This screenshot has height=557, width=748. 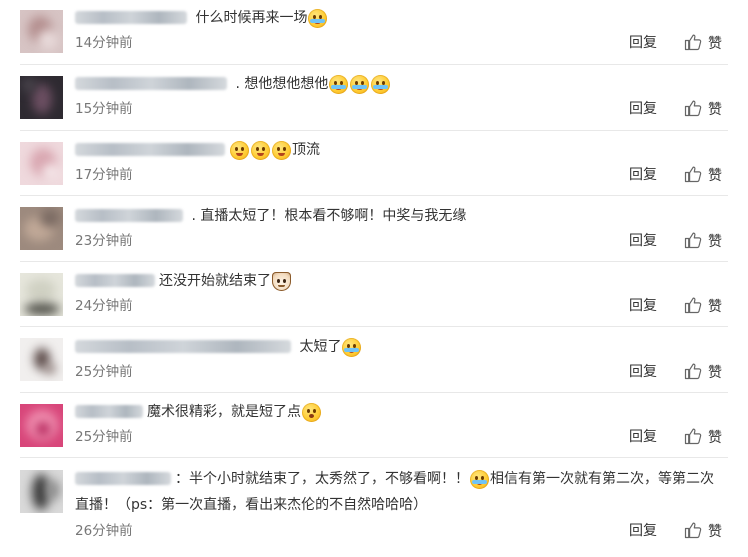 I want to click on comment-item: 什么时候再来一场 14分钟前 回复 赞, so click(x=374, y=32).